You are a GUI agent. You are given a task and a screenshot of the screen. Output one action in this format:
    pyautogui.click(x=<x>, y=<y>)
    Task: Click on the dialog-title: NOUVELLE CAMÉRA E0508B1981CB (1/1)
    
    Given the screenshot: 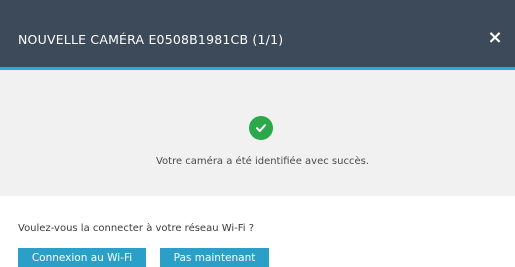 What is the action you would take?
    pyautogui.click(x=151, y=39)
    